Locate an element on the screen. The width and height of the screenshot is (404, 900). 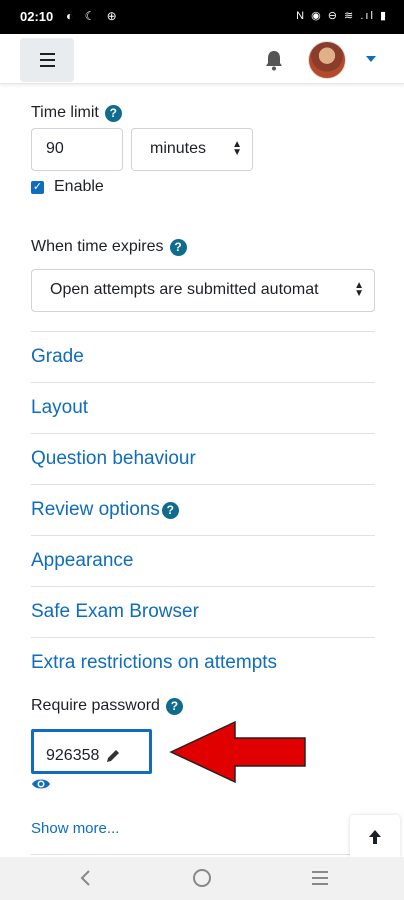
back-nav-button is located at coordinates (86, 878).